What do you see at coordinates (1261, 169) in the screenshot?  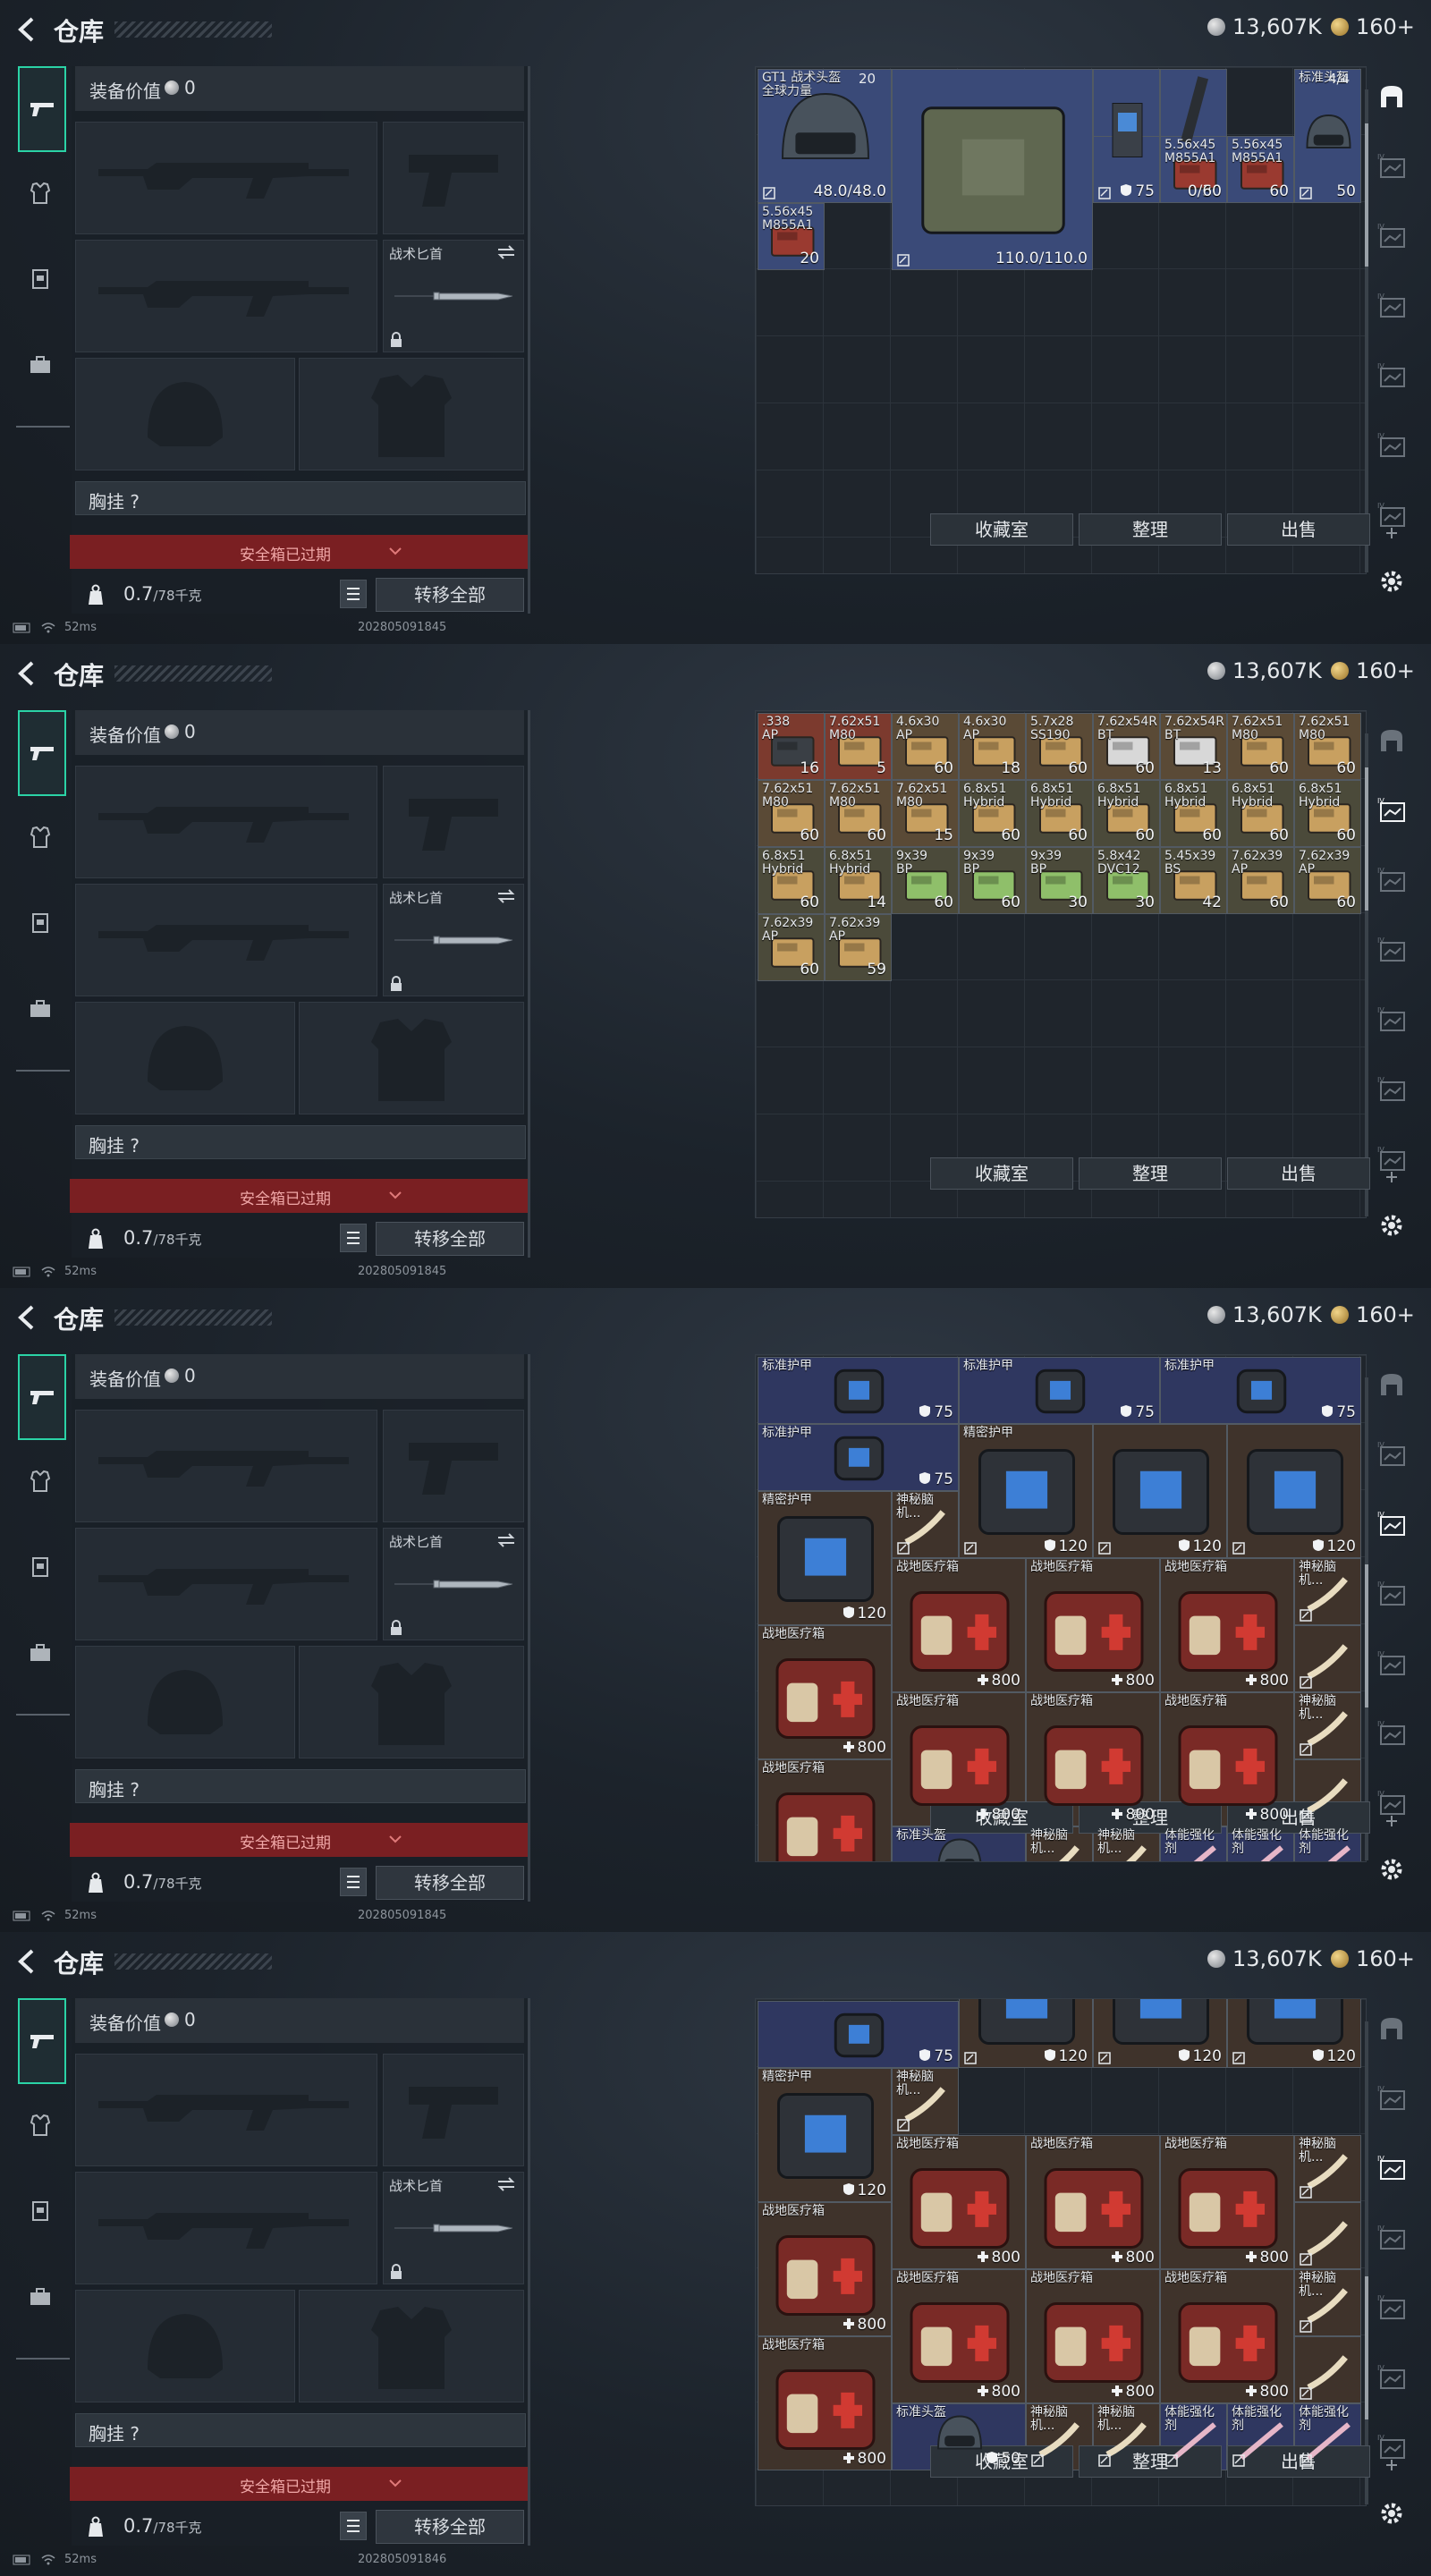 I see `stash-item: 5.56x45 M855A1 60` at bounding box center [1261, 169].